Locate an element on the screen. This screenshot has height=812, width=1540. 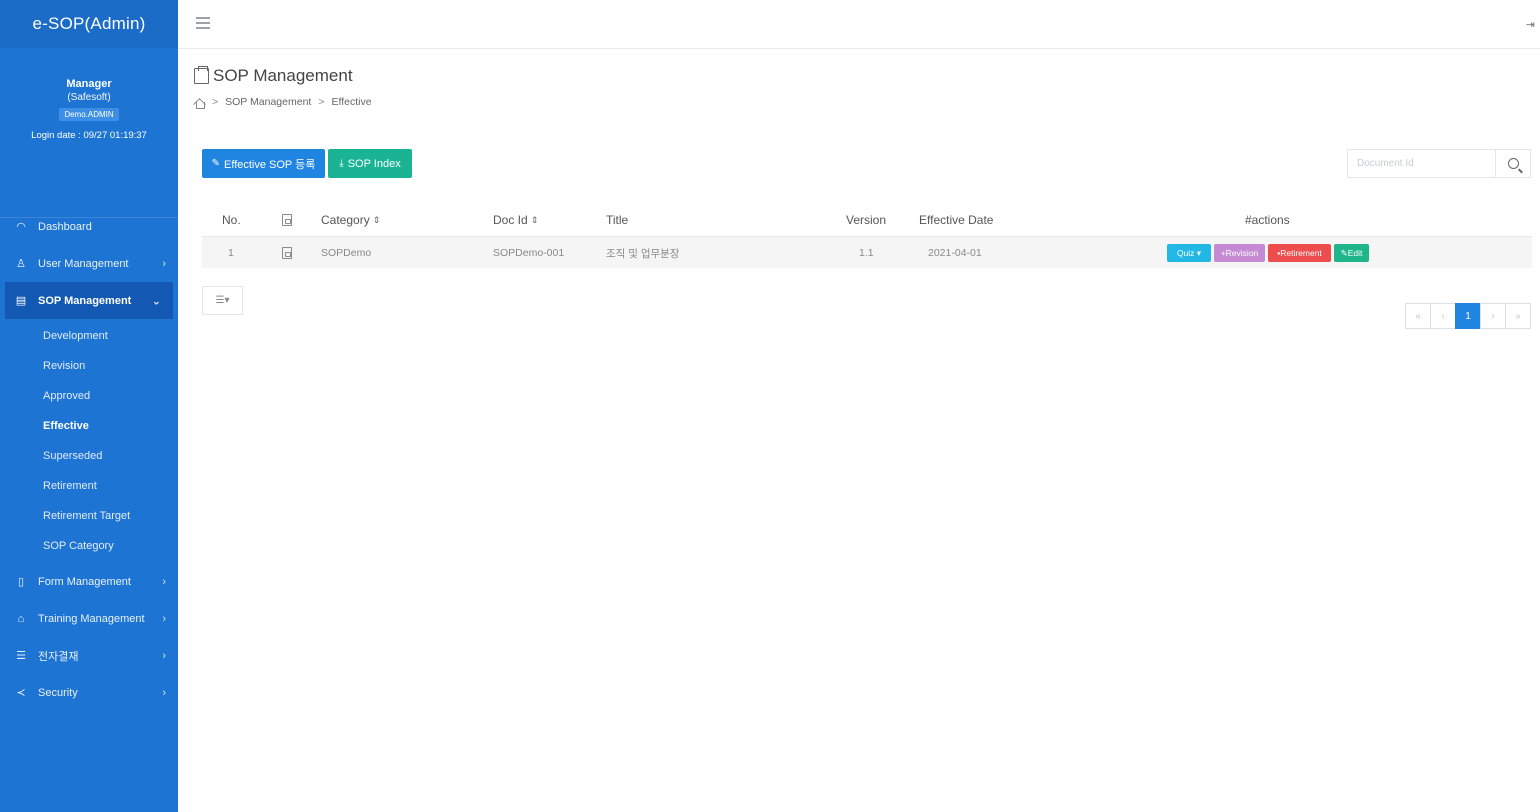
sidebar-item-training-management: ⌂ Training Management › is located at coordinates (89, 618).